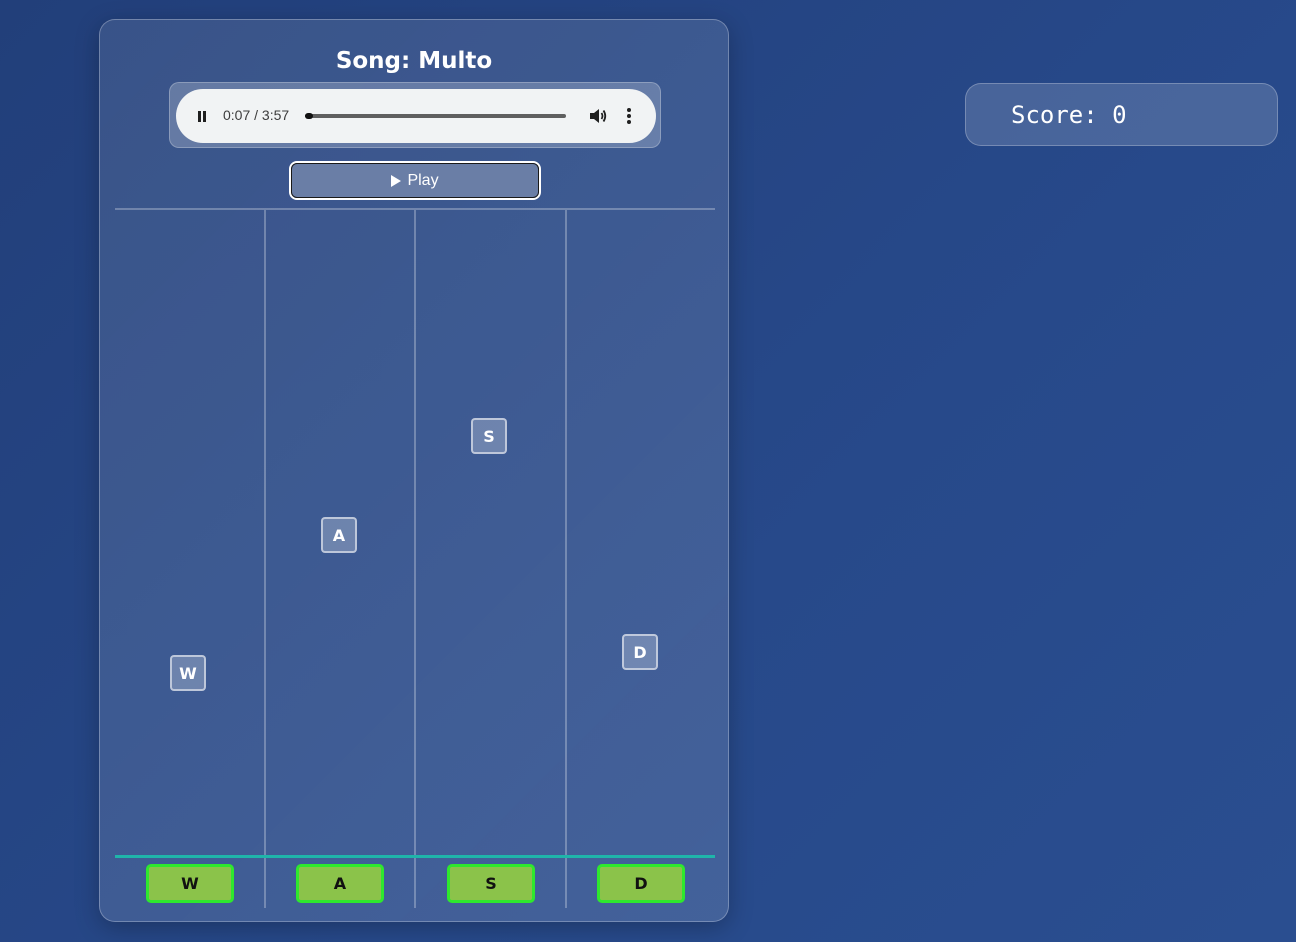 The height and width of the screenshot is (942, 1296). What do you see at coordinates (188, 673) in the screenshot?
I see `falling-note-w: W` at bounding box center [188, 673].